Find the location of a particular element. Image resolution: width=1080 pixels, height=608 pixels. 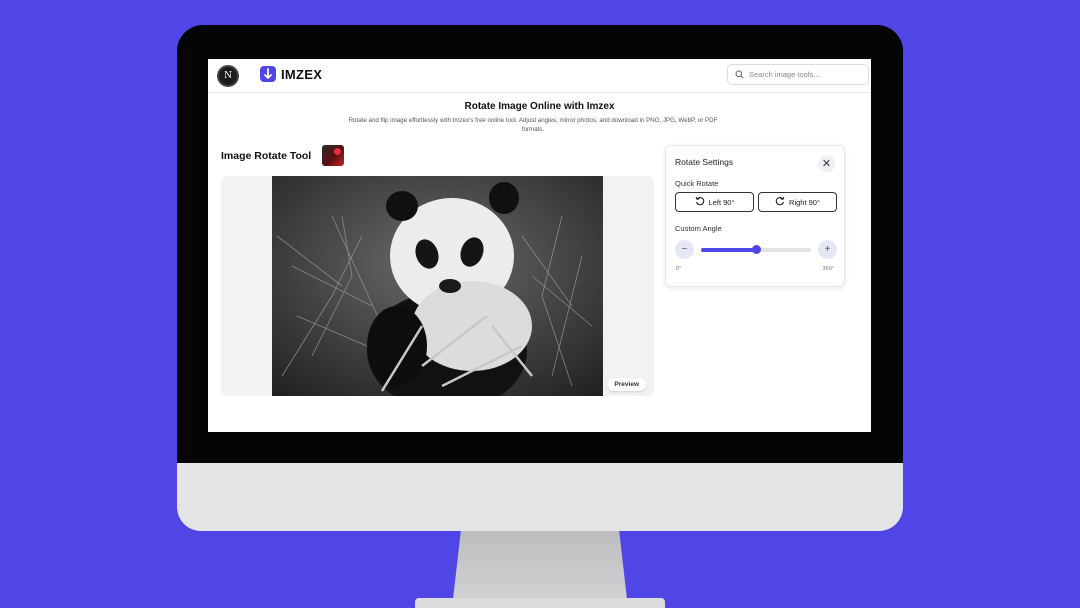

uploaded-image-thumbnail is located at coordinates (333, 155).